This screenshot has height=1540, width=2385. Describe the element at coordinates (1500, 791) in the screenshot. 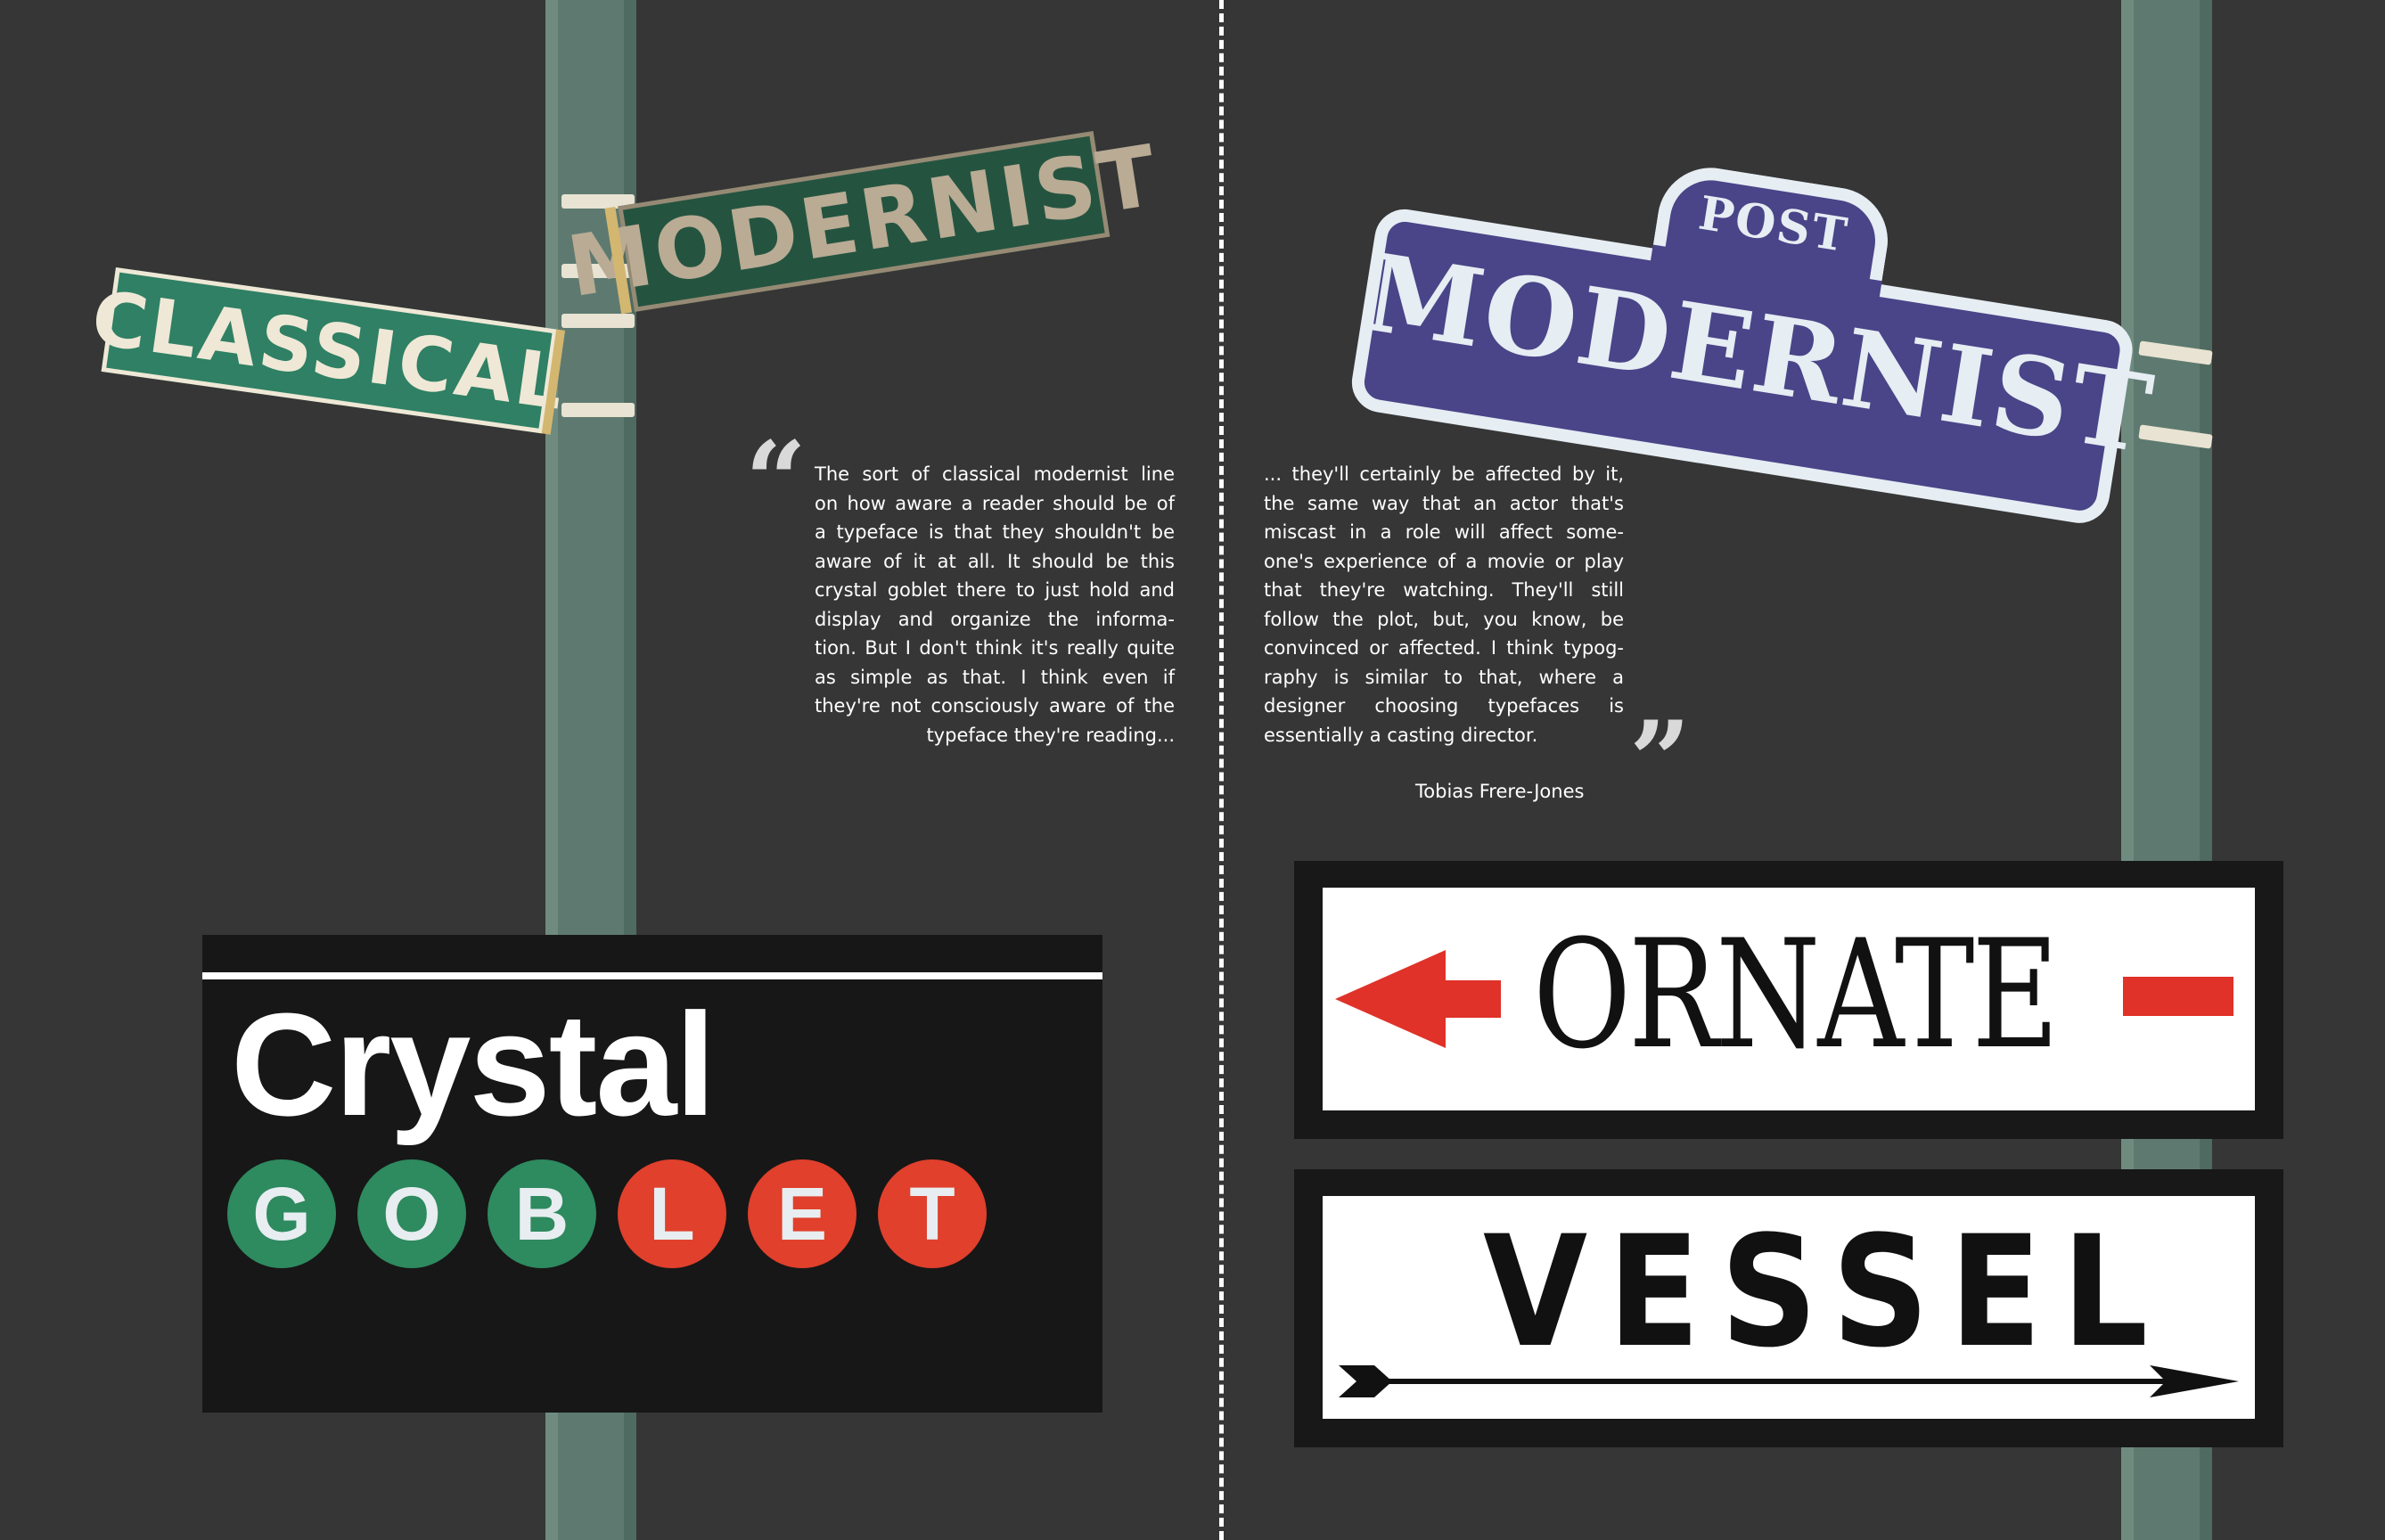

I see `quote-attribution: Tobias Frere-Jones` at that location.